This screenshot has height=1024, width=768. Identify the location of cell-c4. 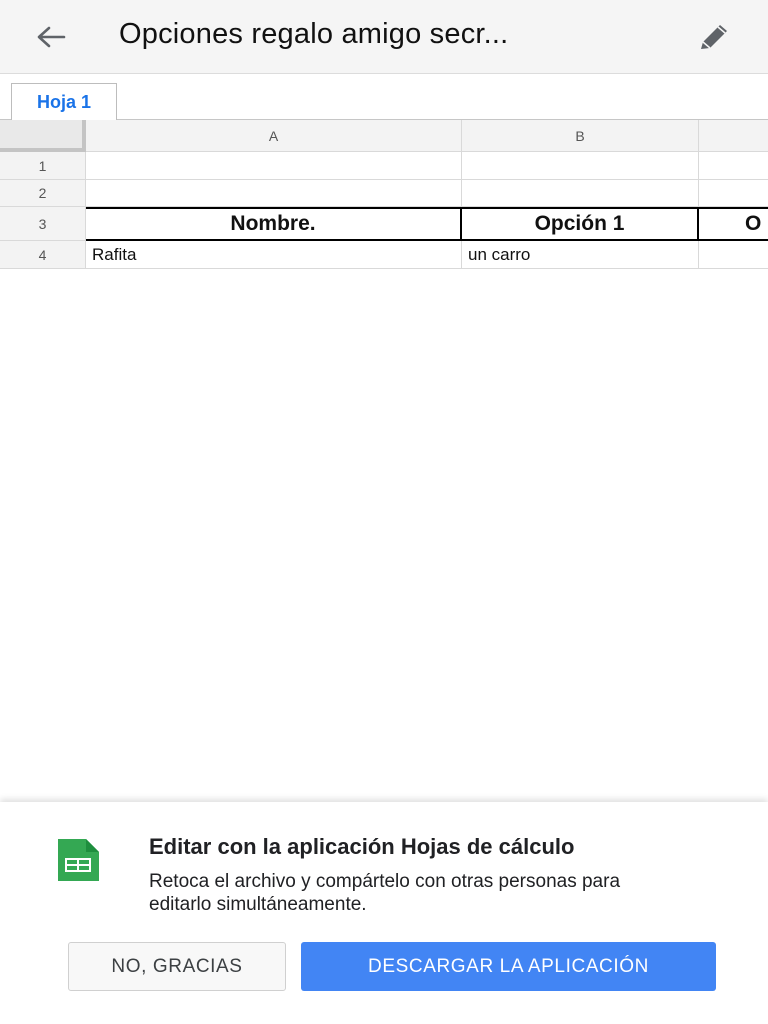
(733, 255).